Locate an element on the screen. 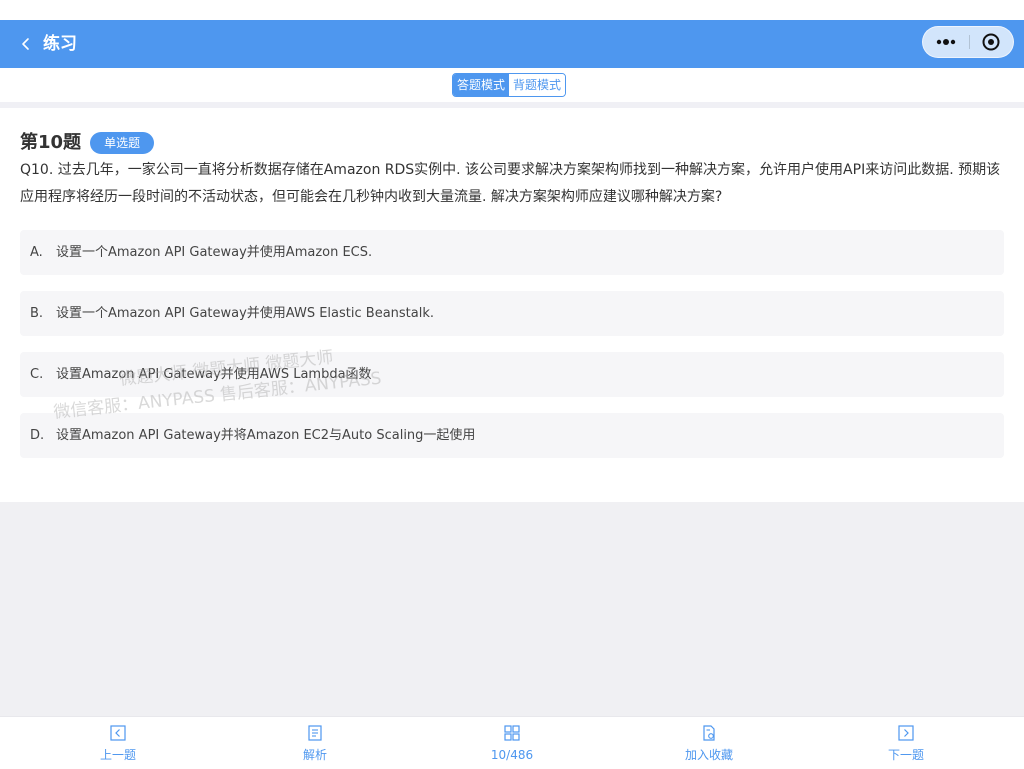  tab-label: 下一题 is located at coordinates (905, 755).